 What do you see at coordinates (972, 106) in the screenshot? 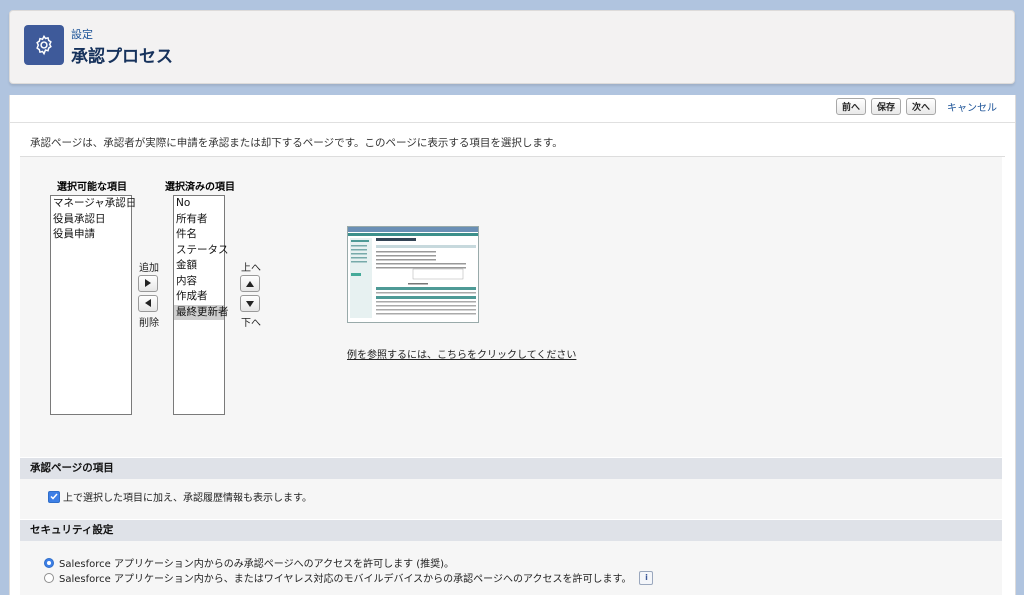
I see `cancel-link: キャンセル` at bounding box center [972, 106].